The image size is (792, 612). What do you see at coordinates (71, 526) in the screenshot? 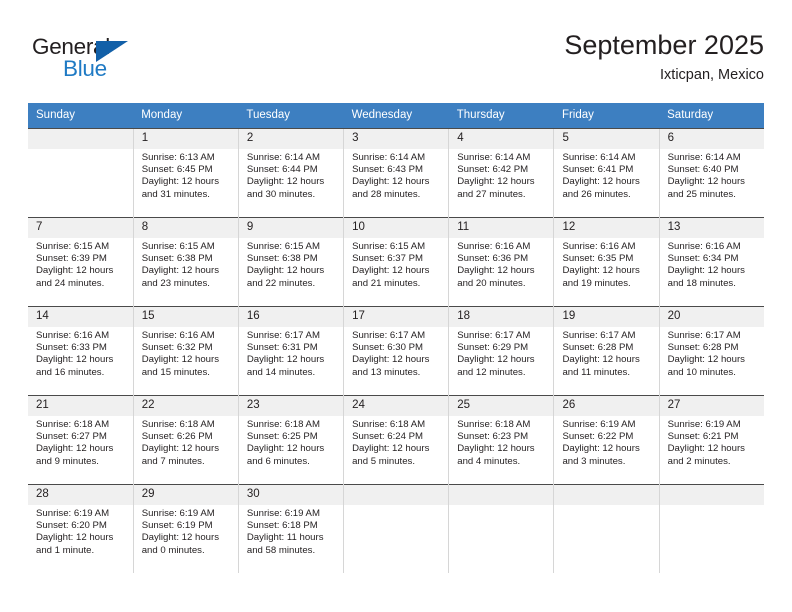
I see `sunset-text: Sunset: 6:20 PM` at bounding box center [71, 526].